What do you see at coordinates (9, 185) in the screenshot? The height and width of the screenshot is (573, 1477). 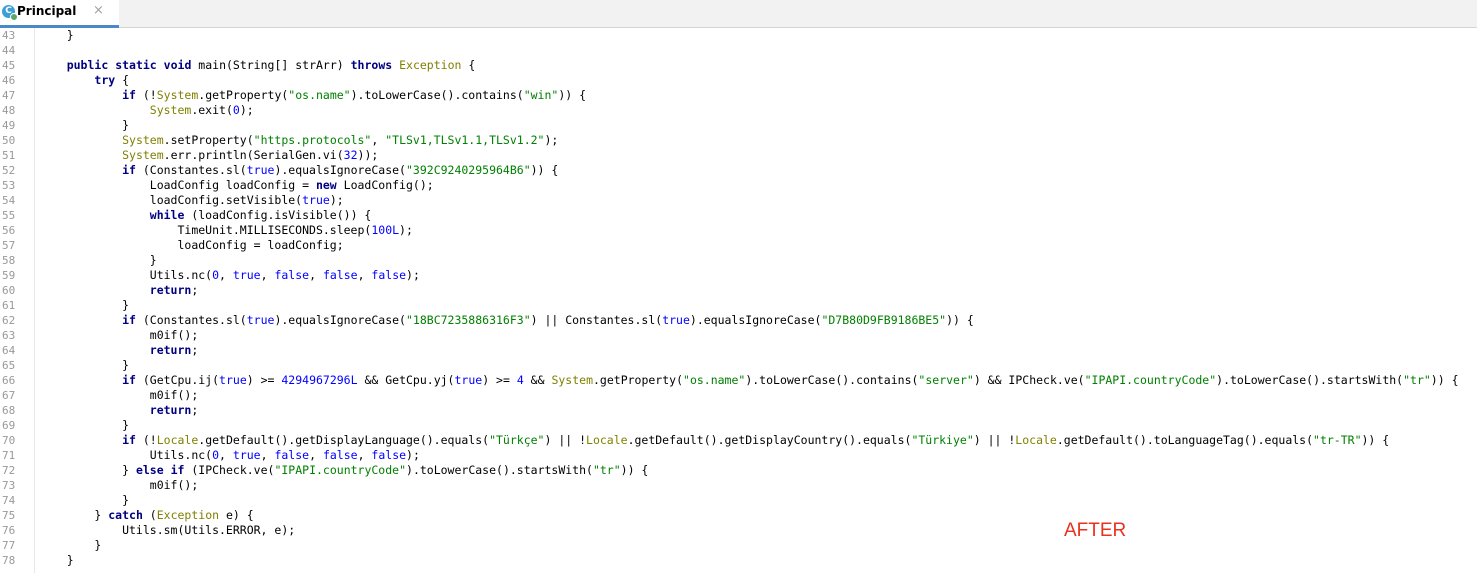 I see `line-number: 53` at bounding box center [9, 185].